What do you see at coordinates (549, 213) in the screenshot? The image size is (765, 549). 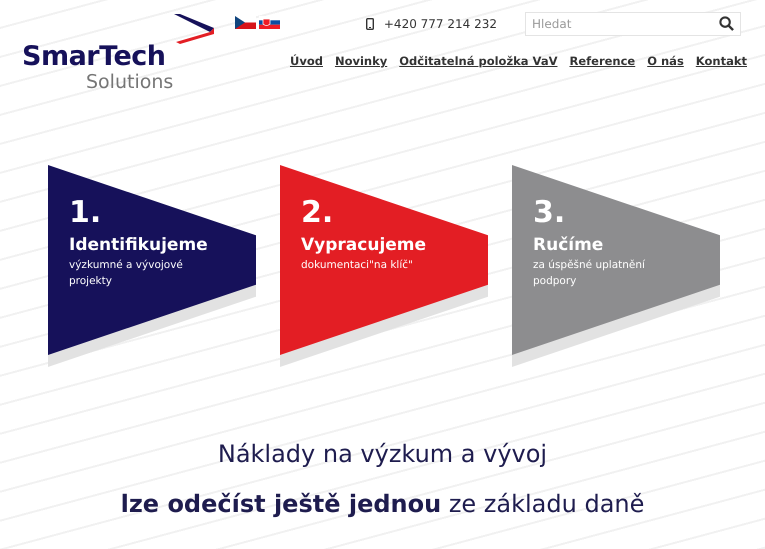 I see `step-number: 3.` at bounding box center [549, 213].